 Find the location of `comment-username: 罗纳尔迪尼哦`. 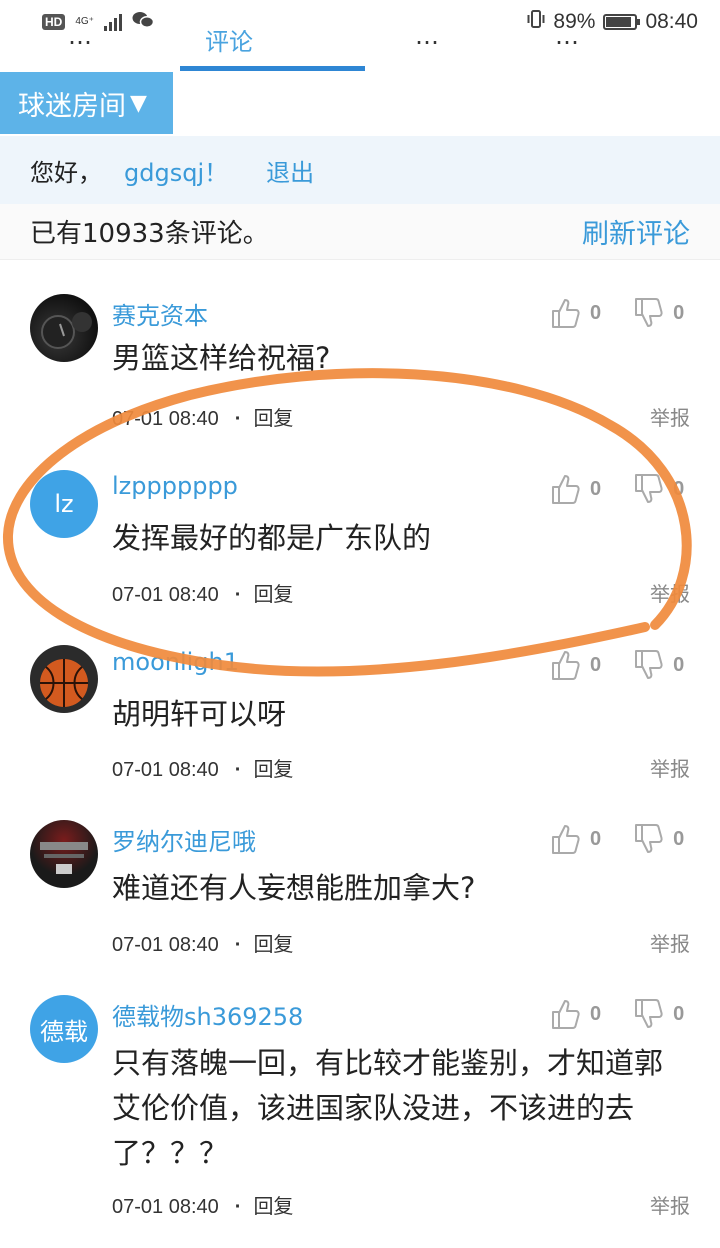

comment-username: 罗纳尔迪尼哦 is located at coordinates (184, 839).